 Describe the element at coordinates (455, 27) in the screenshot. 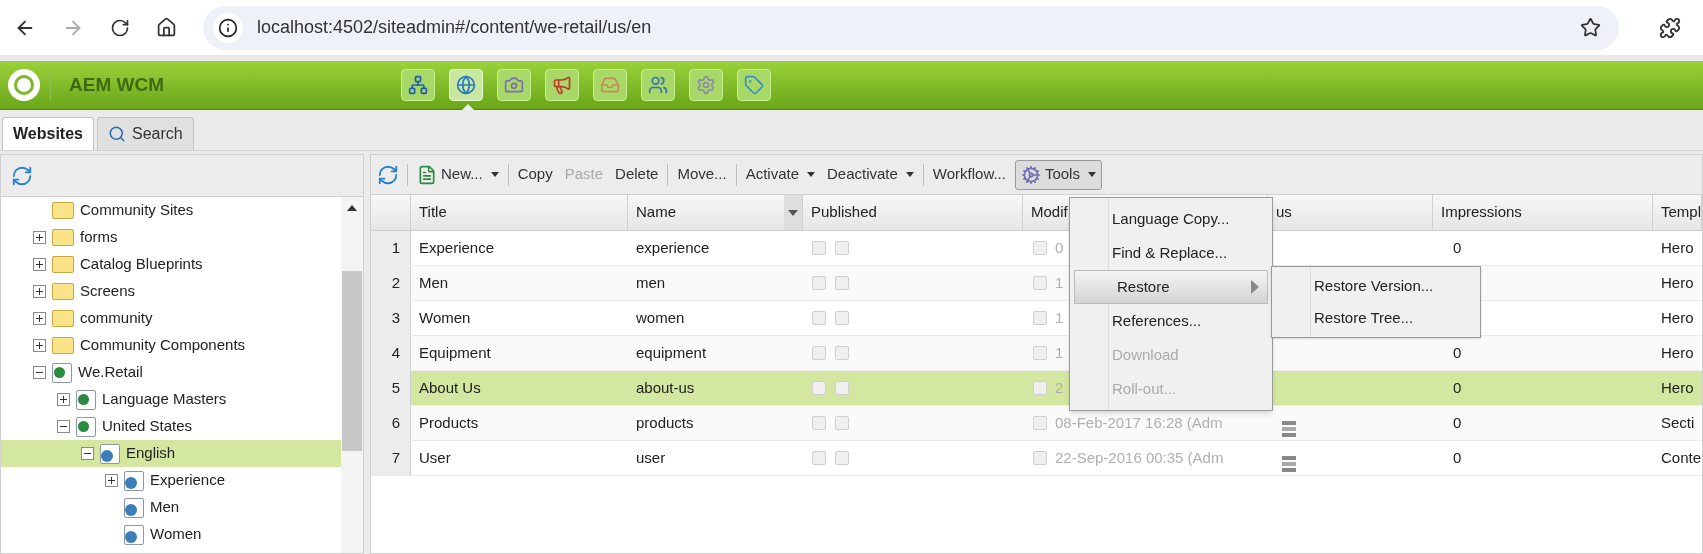

I see `url-text: localhost:4502/siteadmin#/content/we-retail/us/en` at that location.